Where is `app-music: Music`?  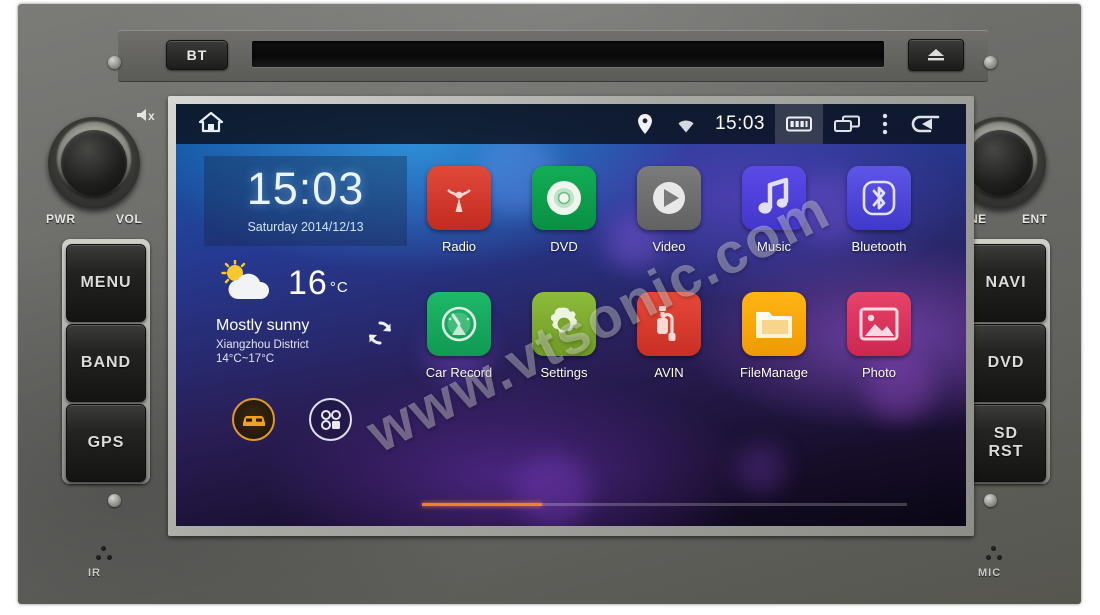
app-music: Music is located at coordinates (774, 210).